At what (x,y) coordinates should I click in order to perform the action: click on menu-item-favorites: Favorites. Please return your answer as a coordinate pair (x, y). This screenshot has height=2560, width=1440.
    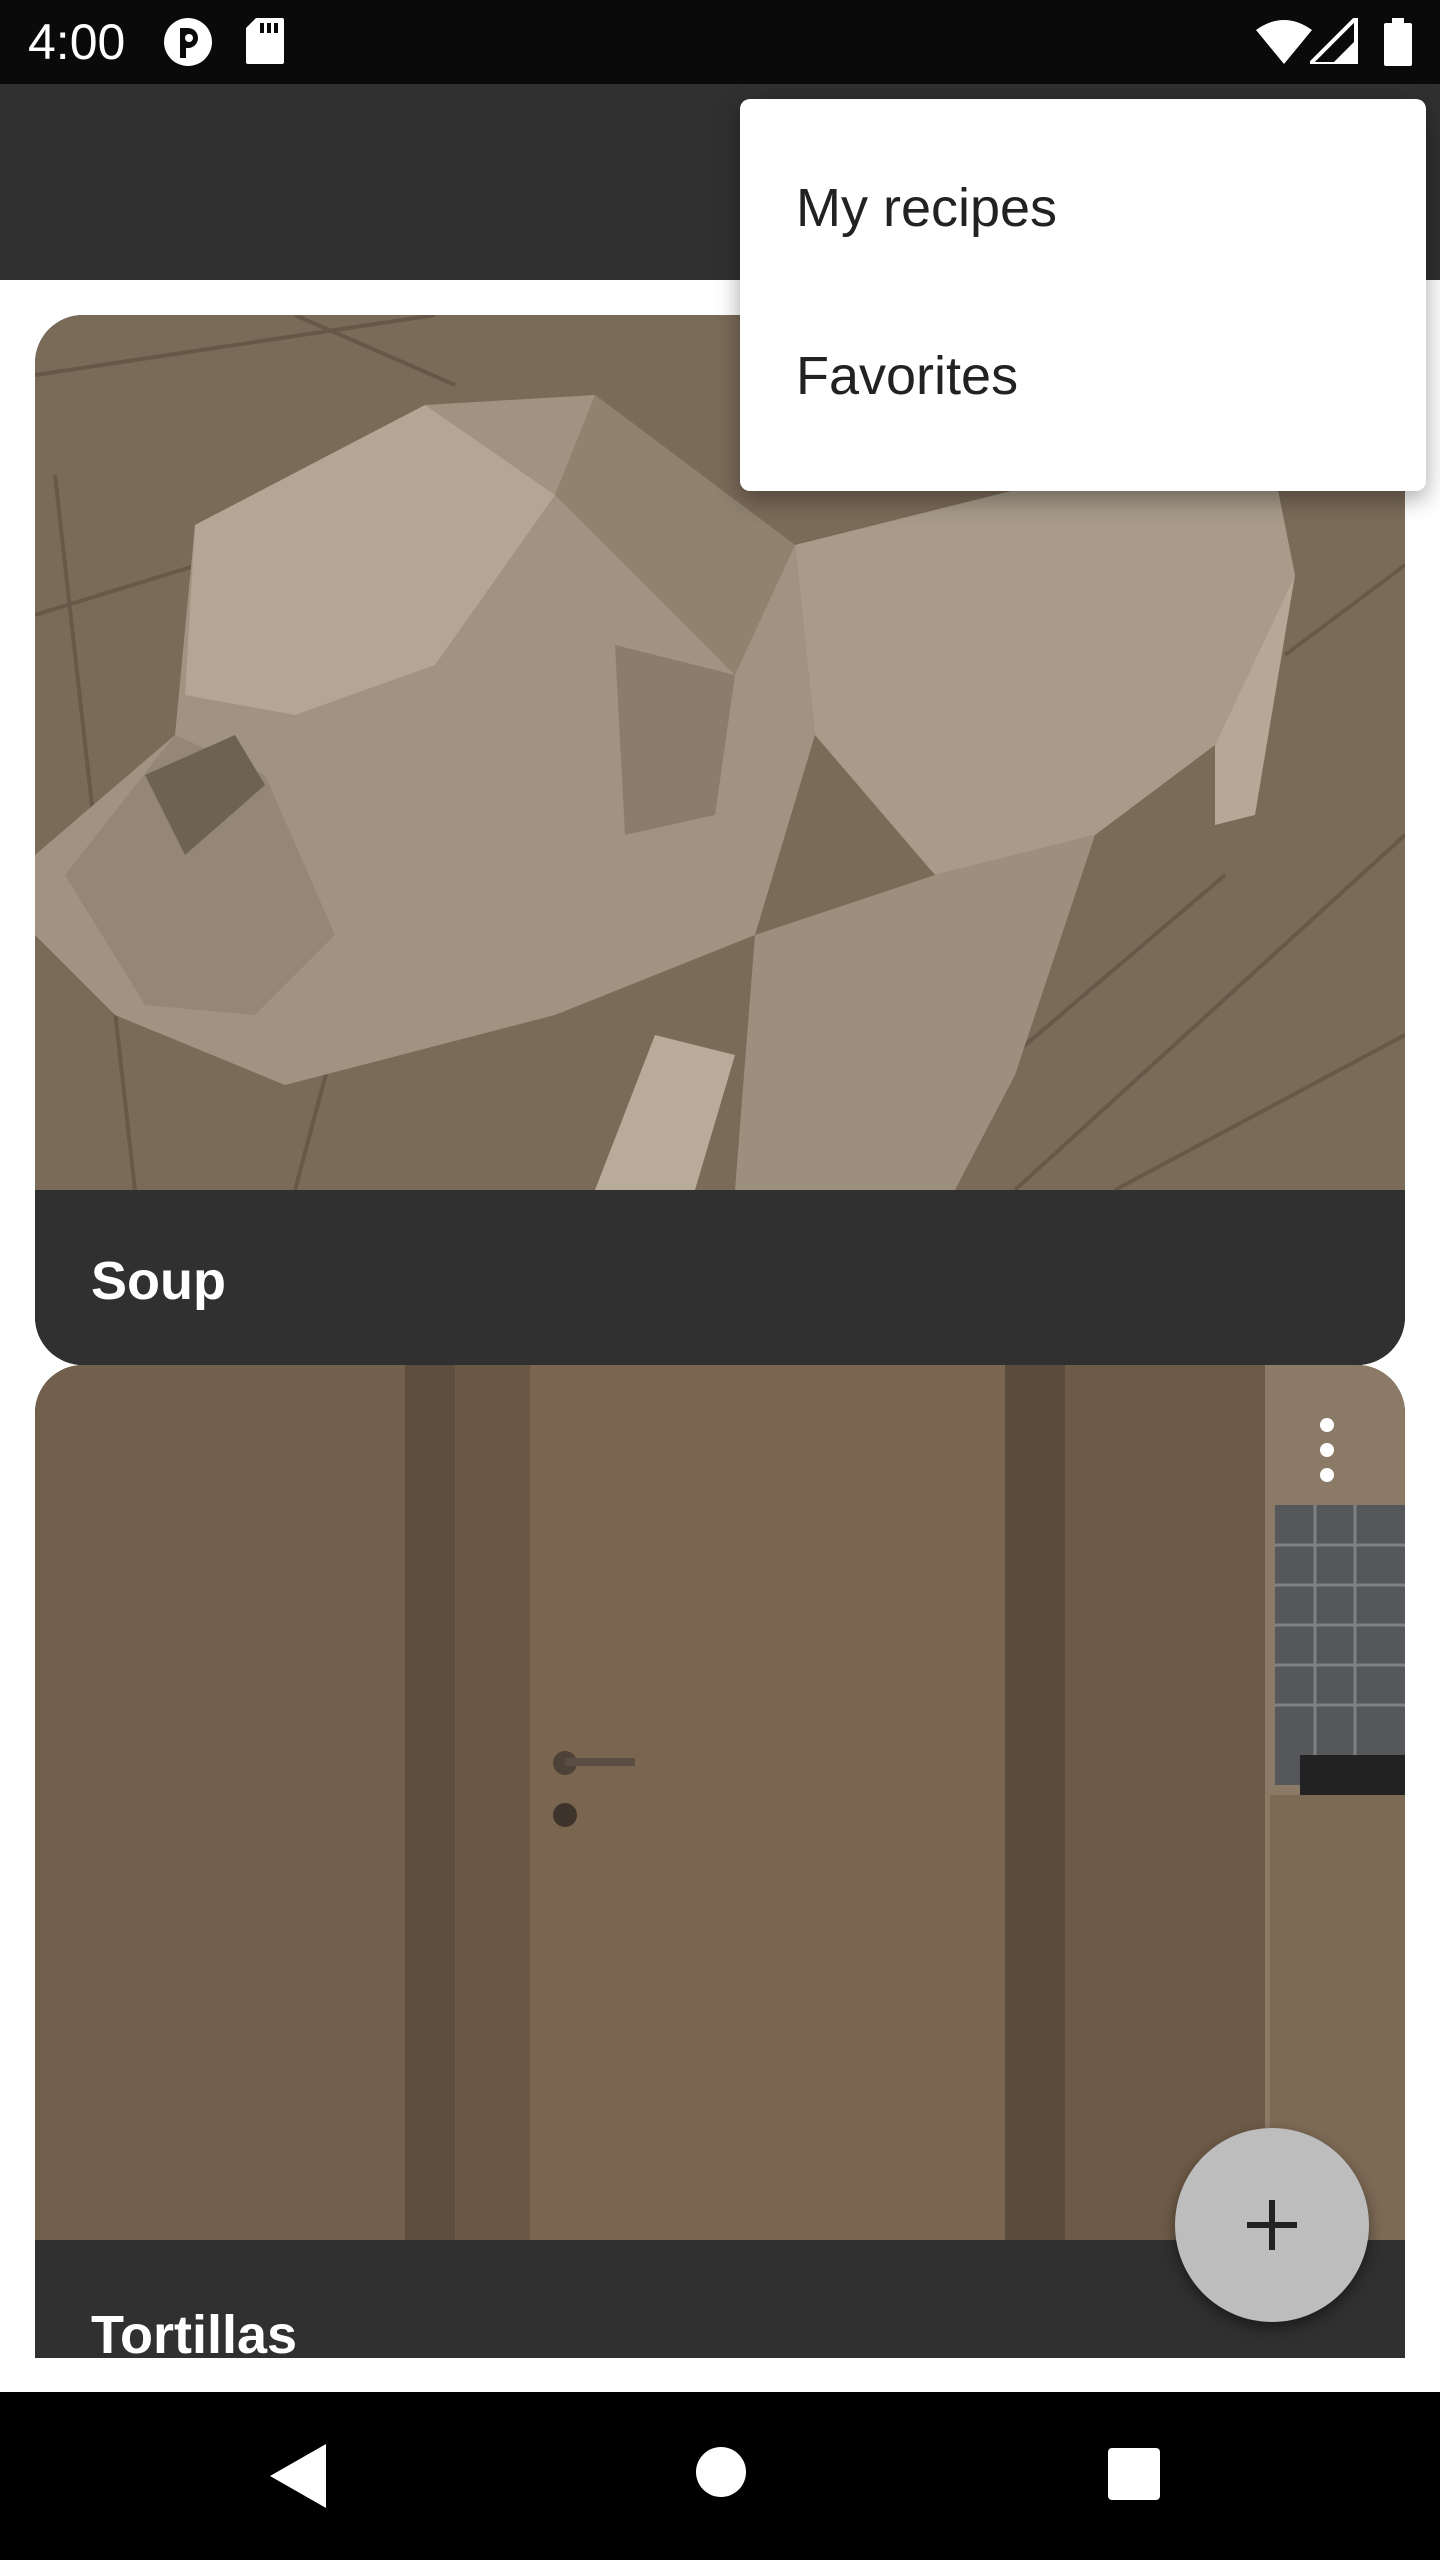
    Looking at the image, I should click on (1083, 375).